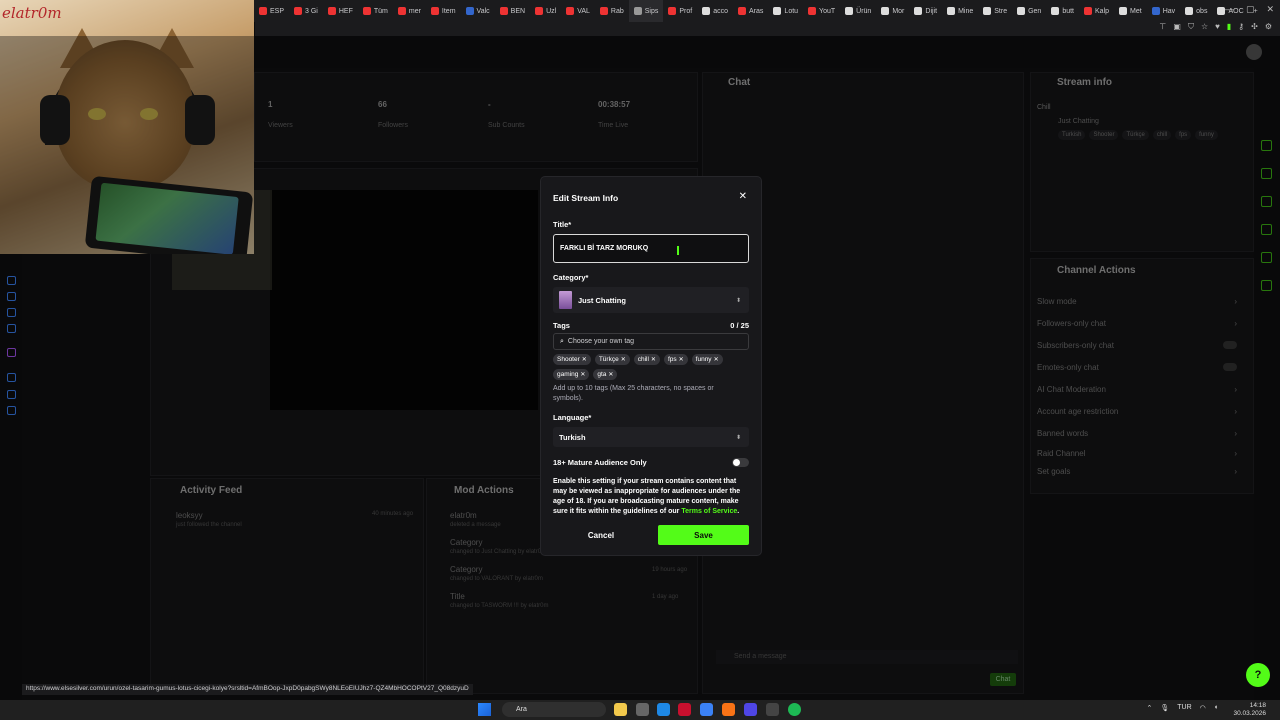 This screenshot has height=720, width=1280. Describe the element at coordinates (743, 196) in the screenshot. I see `close-icon: ✕` at that location.